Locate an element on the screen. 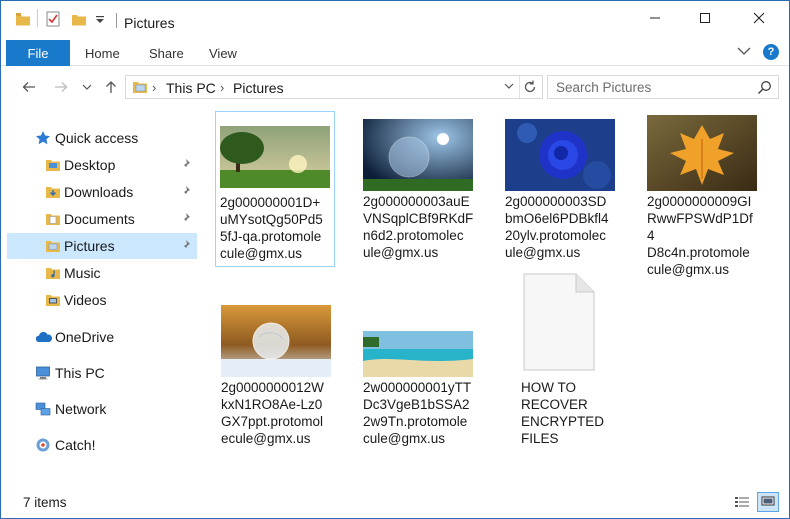 This screenshot has width=790, height=519. properties-icon is located at coordinates (53, 19).